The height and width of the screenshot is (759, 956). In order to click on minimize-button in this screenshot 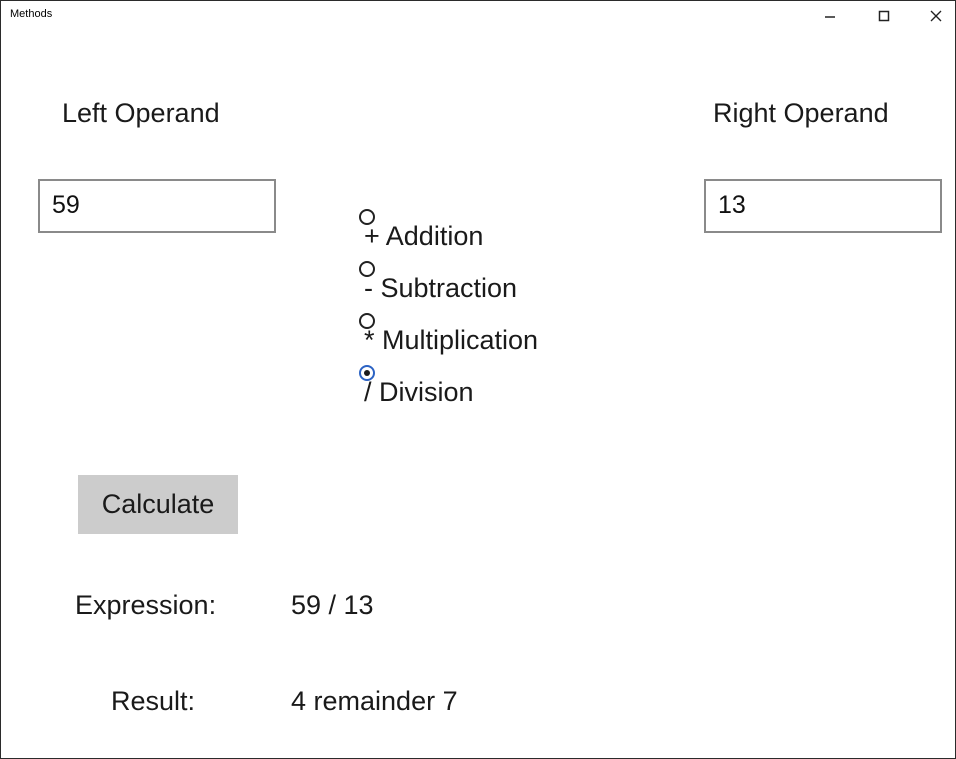, I will do `click(830, 16)`.